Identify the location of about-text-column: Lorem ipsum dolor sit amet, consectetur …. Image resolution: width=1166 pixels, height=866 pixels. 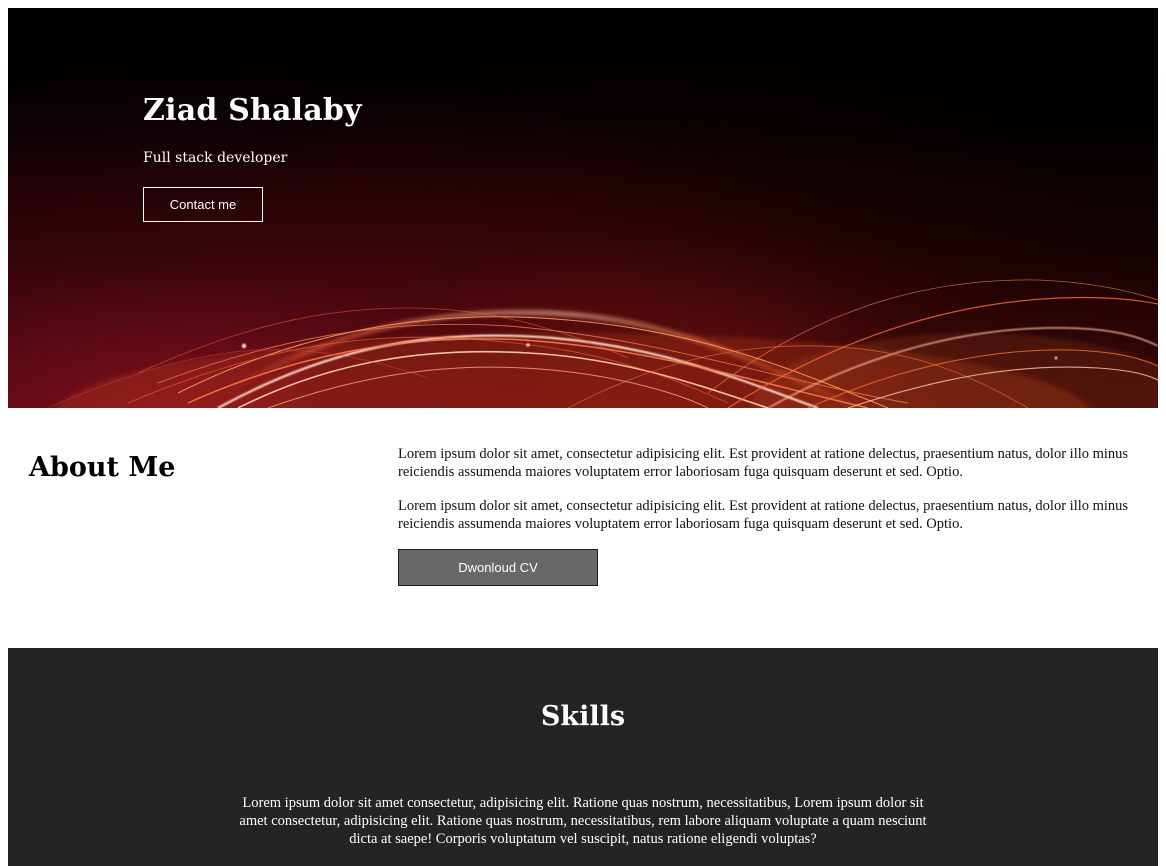
(770, 515).